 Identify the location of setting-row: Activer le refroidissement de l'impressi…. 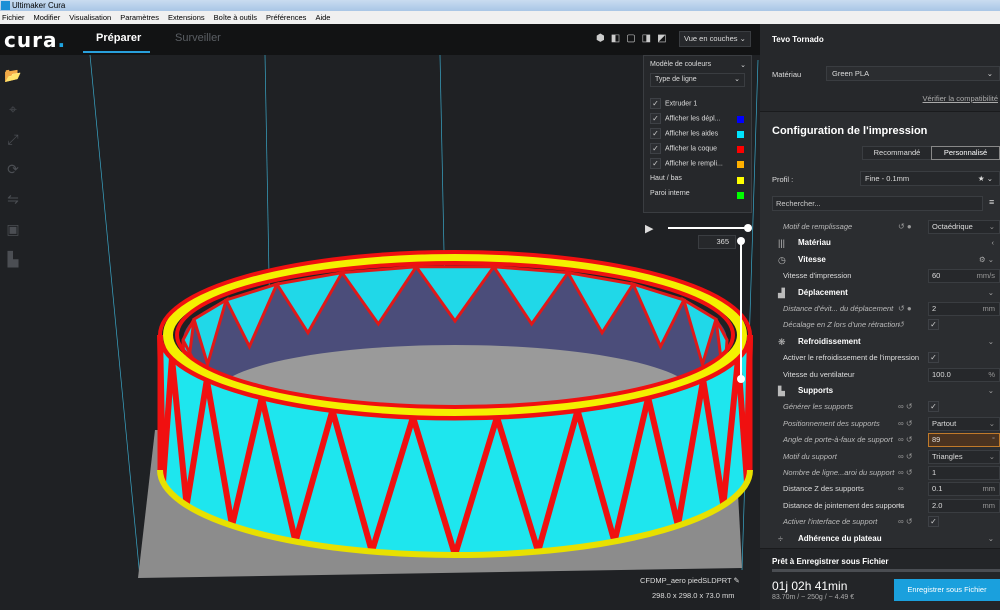
(880, 358).